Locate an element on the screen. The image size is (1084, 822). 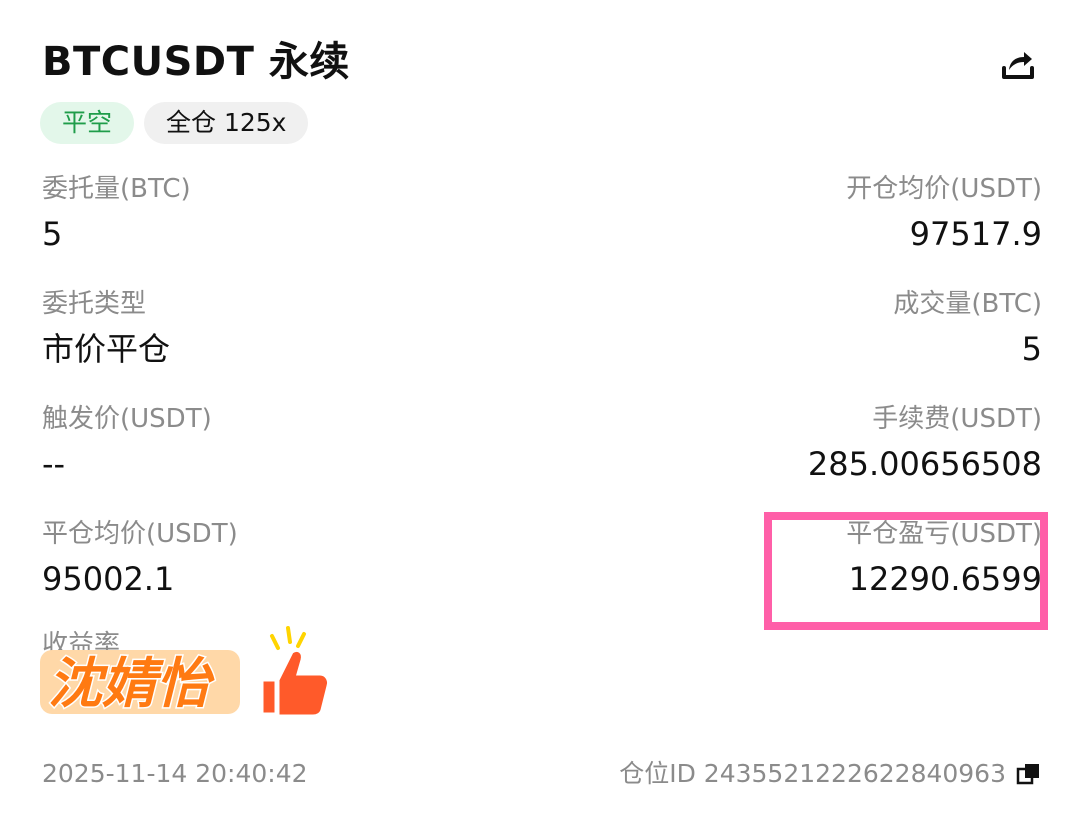
order-type-value: 市价平仓 is located at coordinates (106, 349).